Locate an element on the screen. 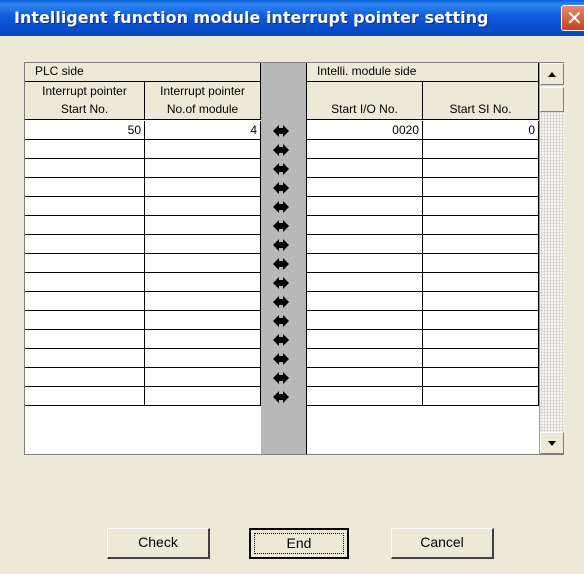 Image resolution: width=584 pixels, height=574 pixels. table-row: 50 4 0020 0 is located at coordinates (282, 130).